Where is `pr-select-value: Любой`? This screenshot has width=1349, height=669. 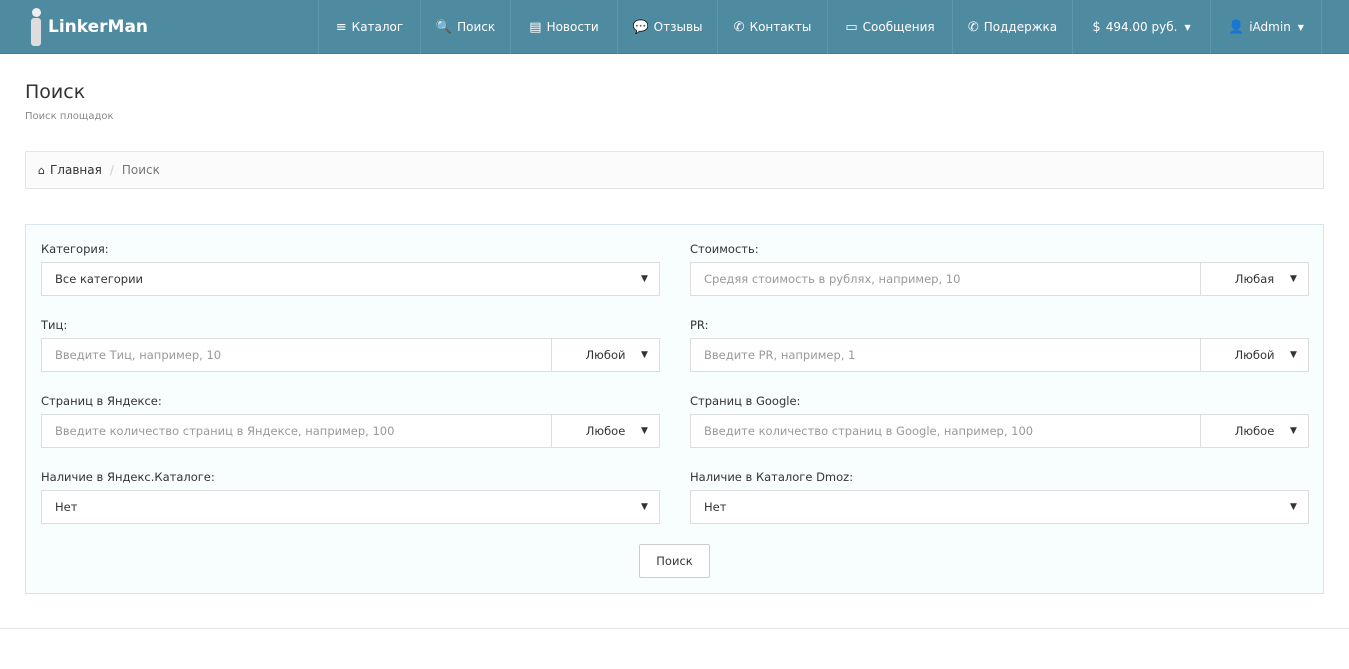 pr-select-value: Любой is located at coordinates (1254, 355).